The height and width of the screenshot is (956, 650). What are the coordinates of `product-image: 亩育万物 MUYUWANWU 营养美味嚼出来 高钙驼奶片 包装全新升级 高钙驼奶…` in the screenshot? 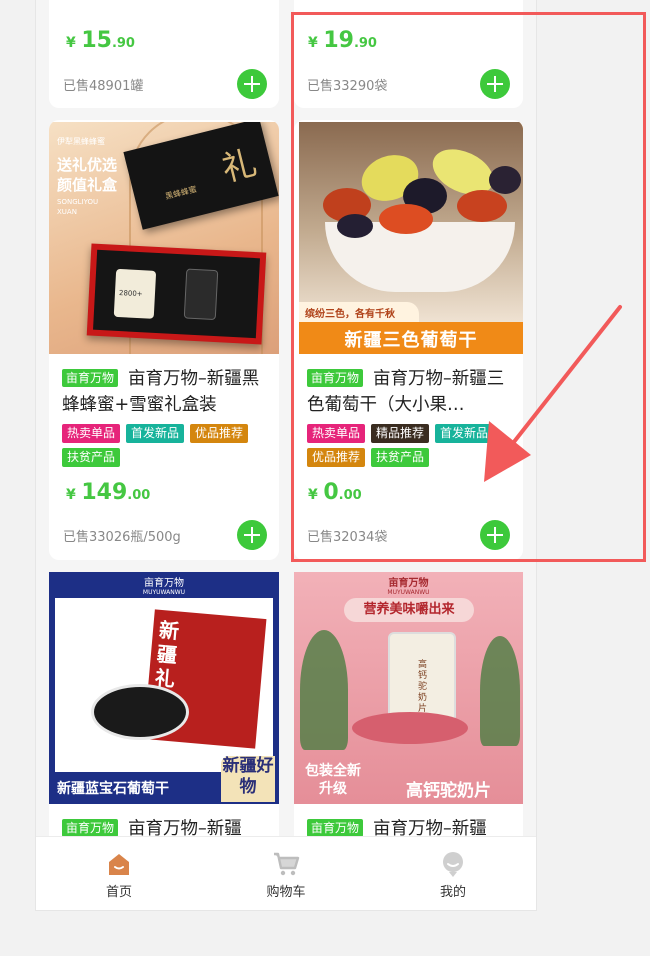 It's located at (408, 688).